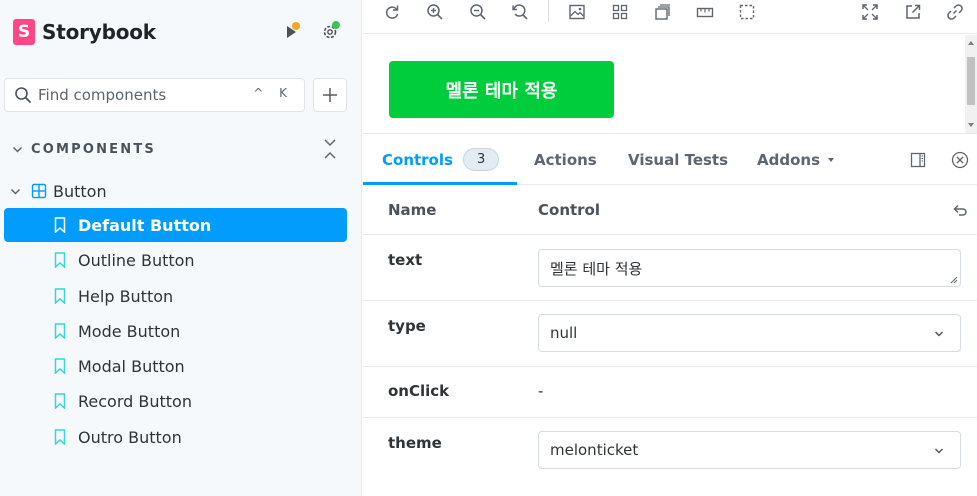  What do you see at coordinates (23, 95) in the screenshot?
I see `search-icon` at bounding box center [23, 95].